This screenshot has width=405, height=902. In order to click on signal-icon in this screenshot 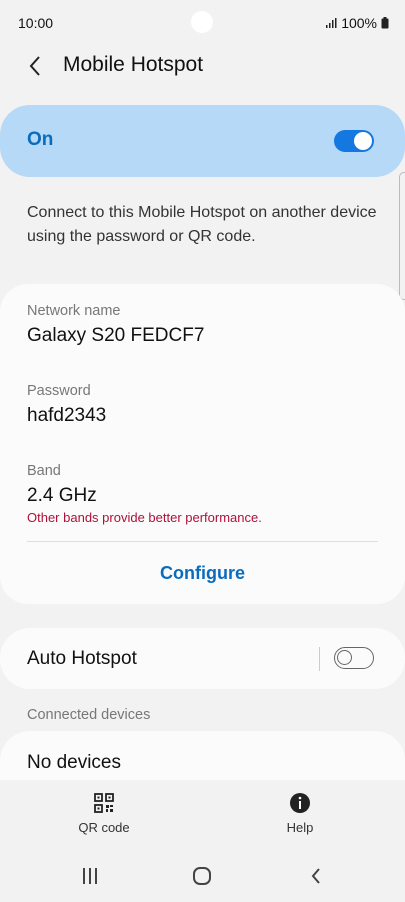, I will do `click(331, 23)`.